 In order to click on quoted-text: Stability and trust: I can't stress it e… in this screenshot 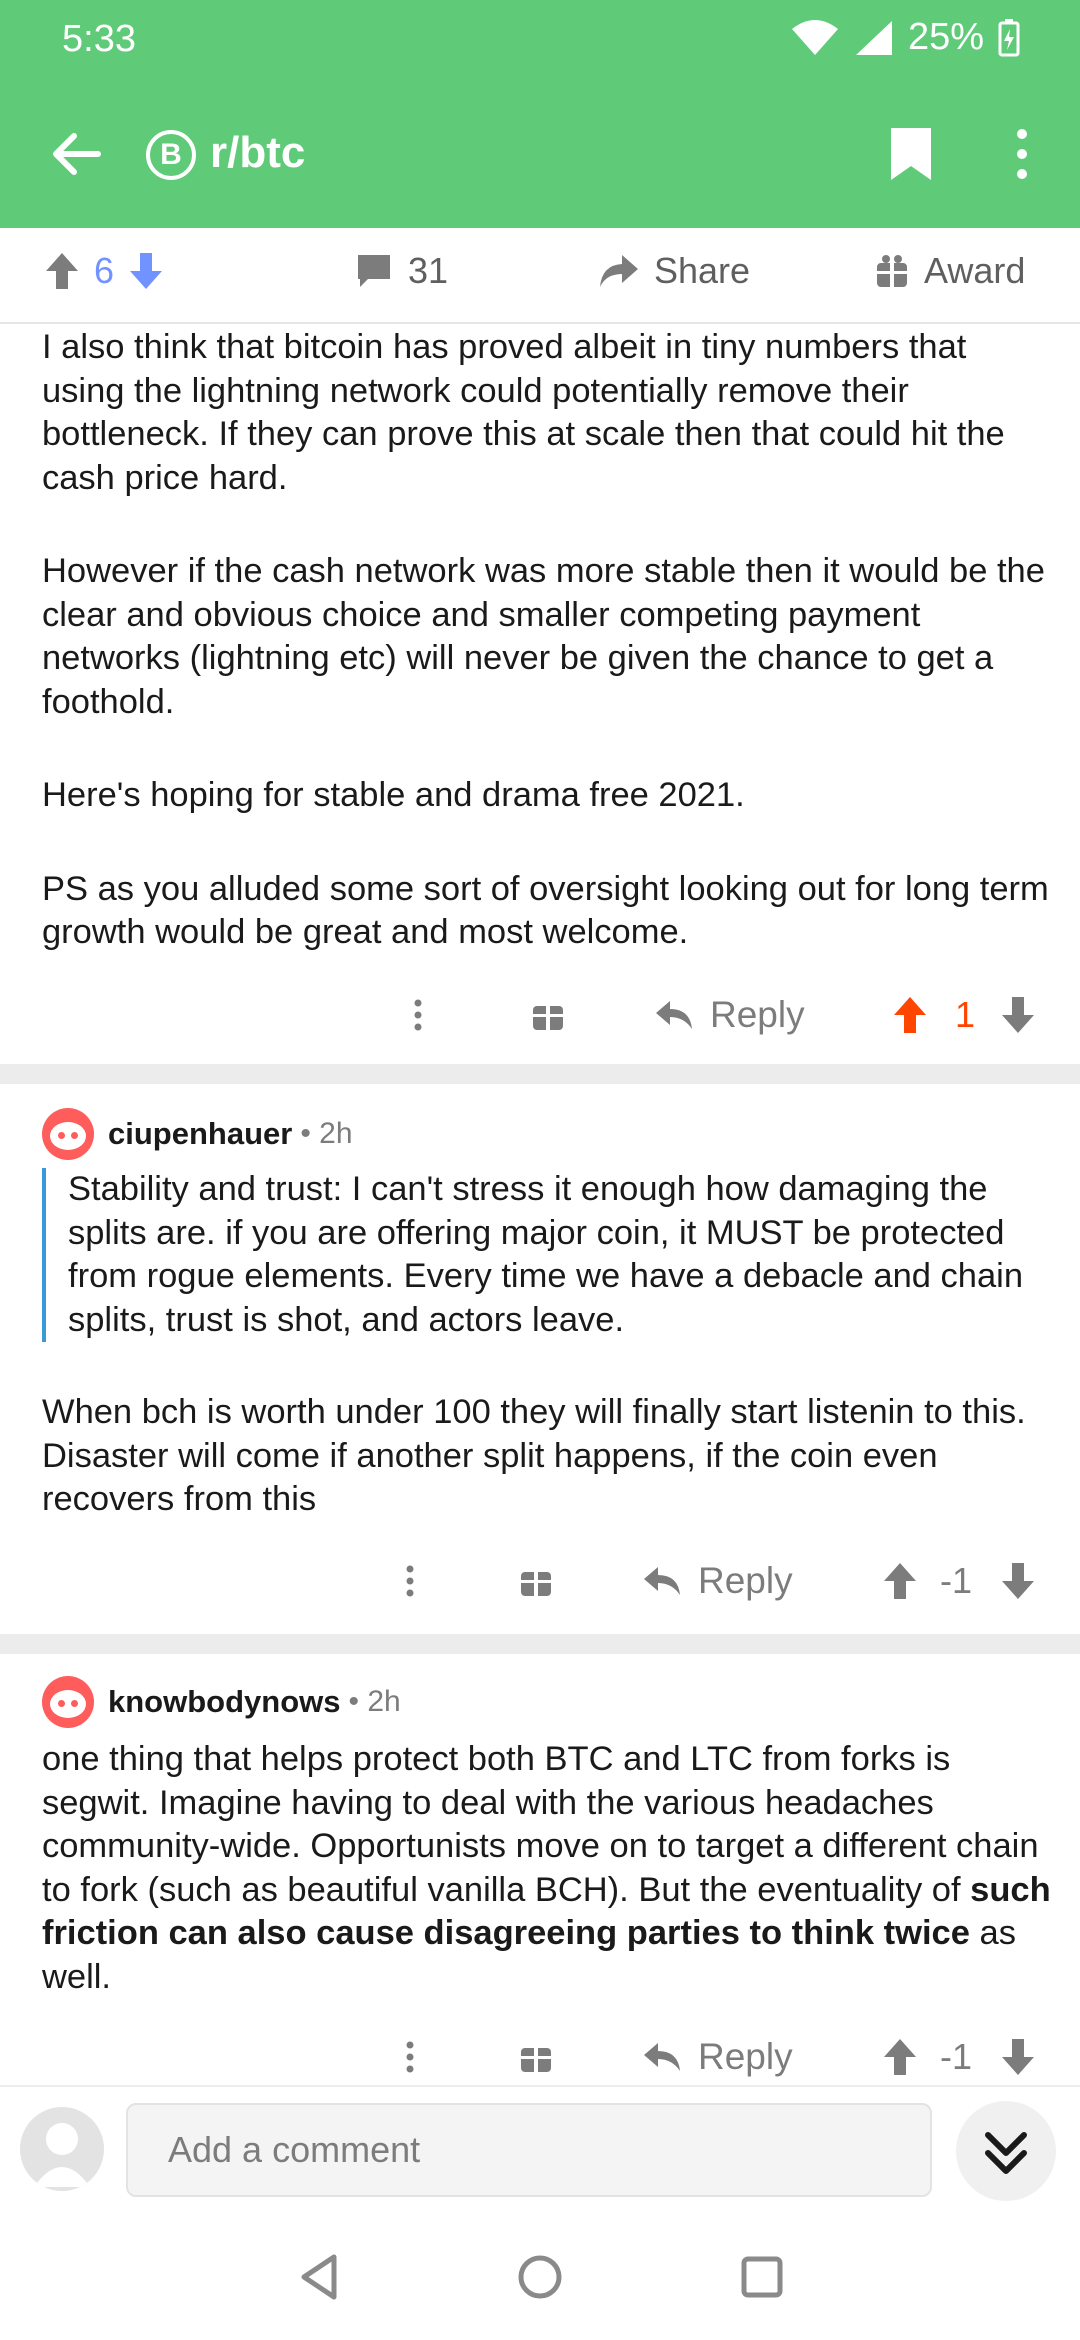, I will do `click(542, 1255)`.